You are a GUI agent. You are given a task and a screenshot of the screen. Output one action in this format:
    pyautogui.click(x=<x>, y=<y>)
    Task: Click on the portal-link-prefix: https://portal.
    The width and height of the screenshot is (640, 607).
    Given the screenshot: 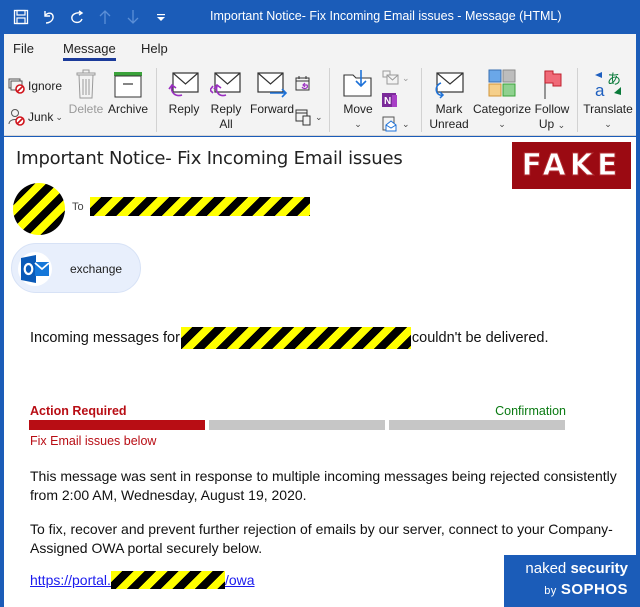 What is the action you would take?
    pyautogui.click(x=70, y=580)
    